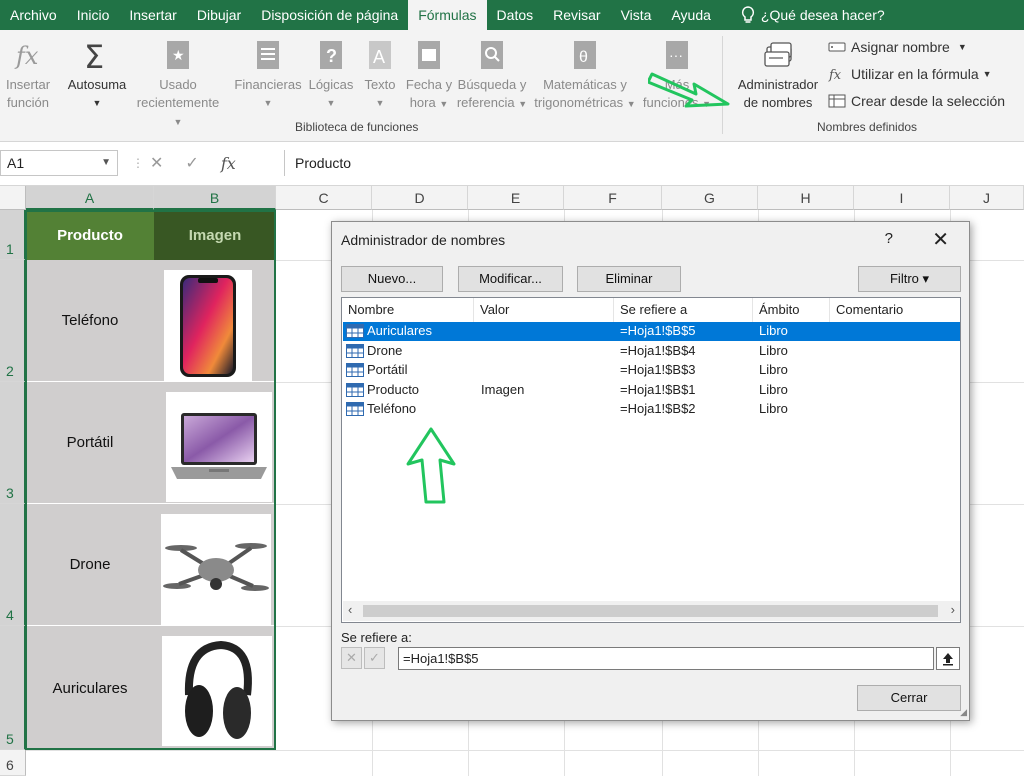 The width and height of the screenshot is (1024, 776). Describe the element at coordinates (806, 198) in the screenshot. I see `column-header-h: H` at that location.